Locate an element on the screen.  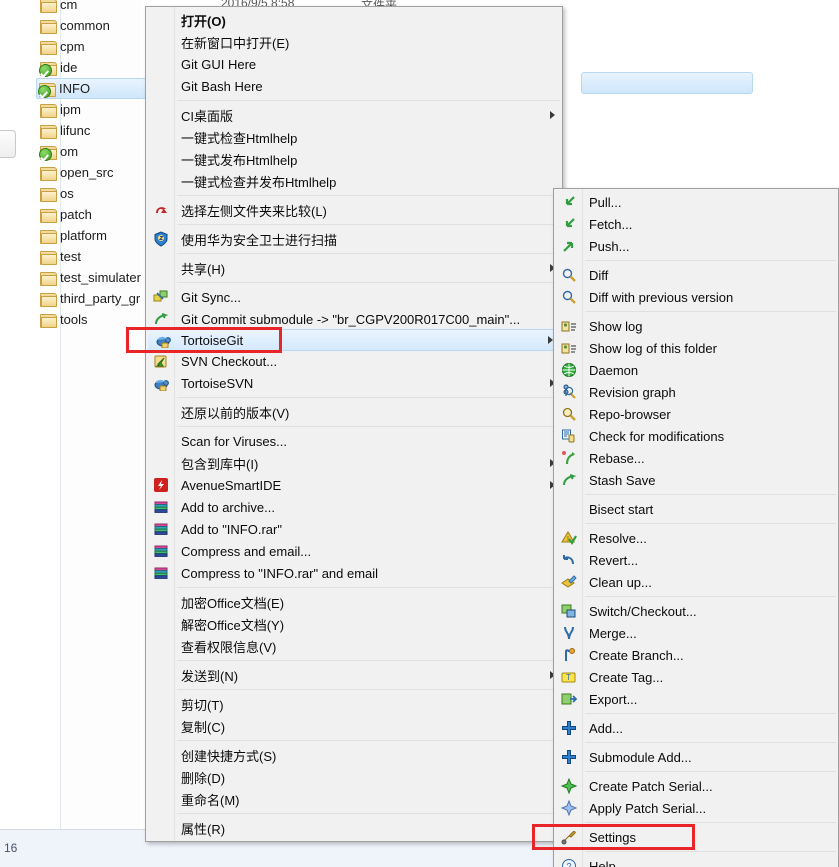
submenu-item: Repo-browser is located at coordinates (696, 414).